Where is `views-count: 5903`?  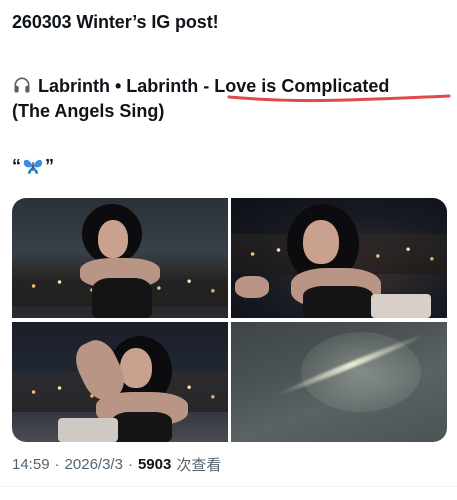
views-count: 5903 is located at coordinates (154, 464).